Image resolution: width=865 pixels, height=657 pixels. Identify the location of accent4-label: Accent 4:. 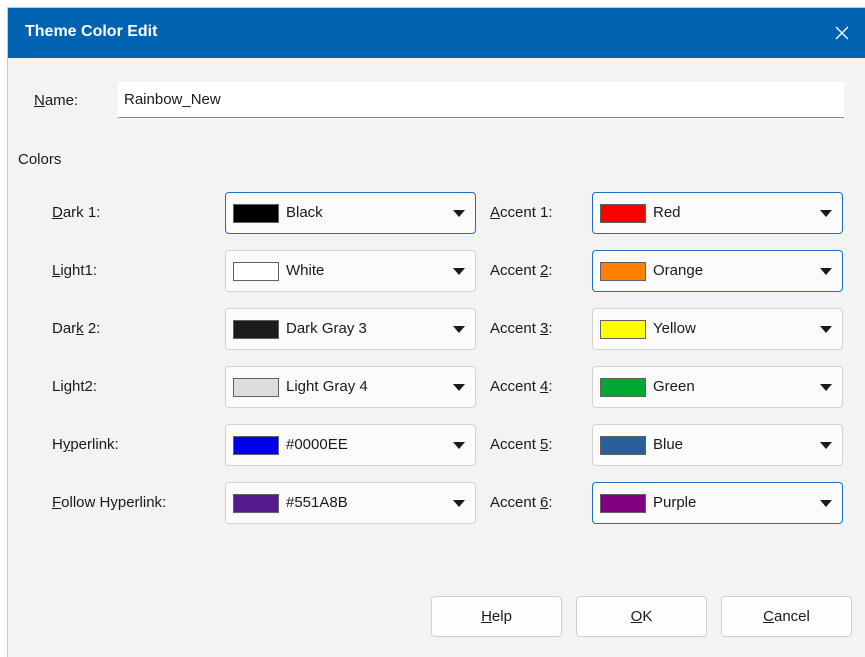
(521, 386).